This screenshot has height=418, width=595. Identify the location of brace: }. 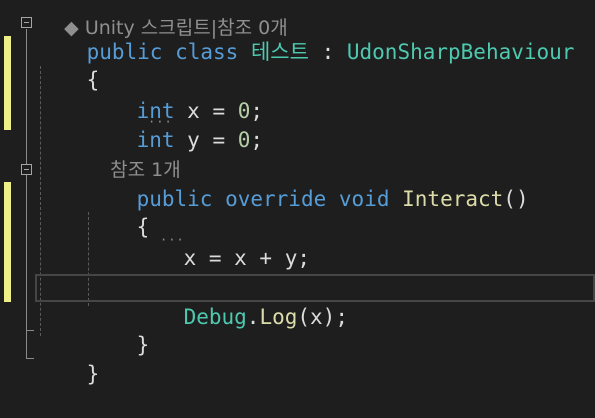
(93, 374).